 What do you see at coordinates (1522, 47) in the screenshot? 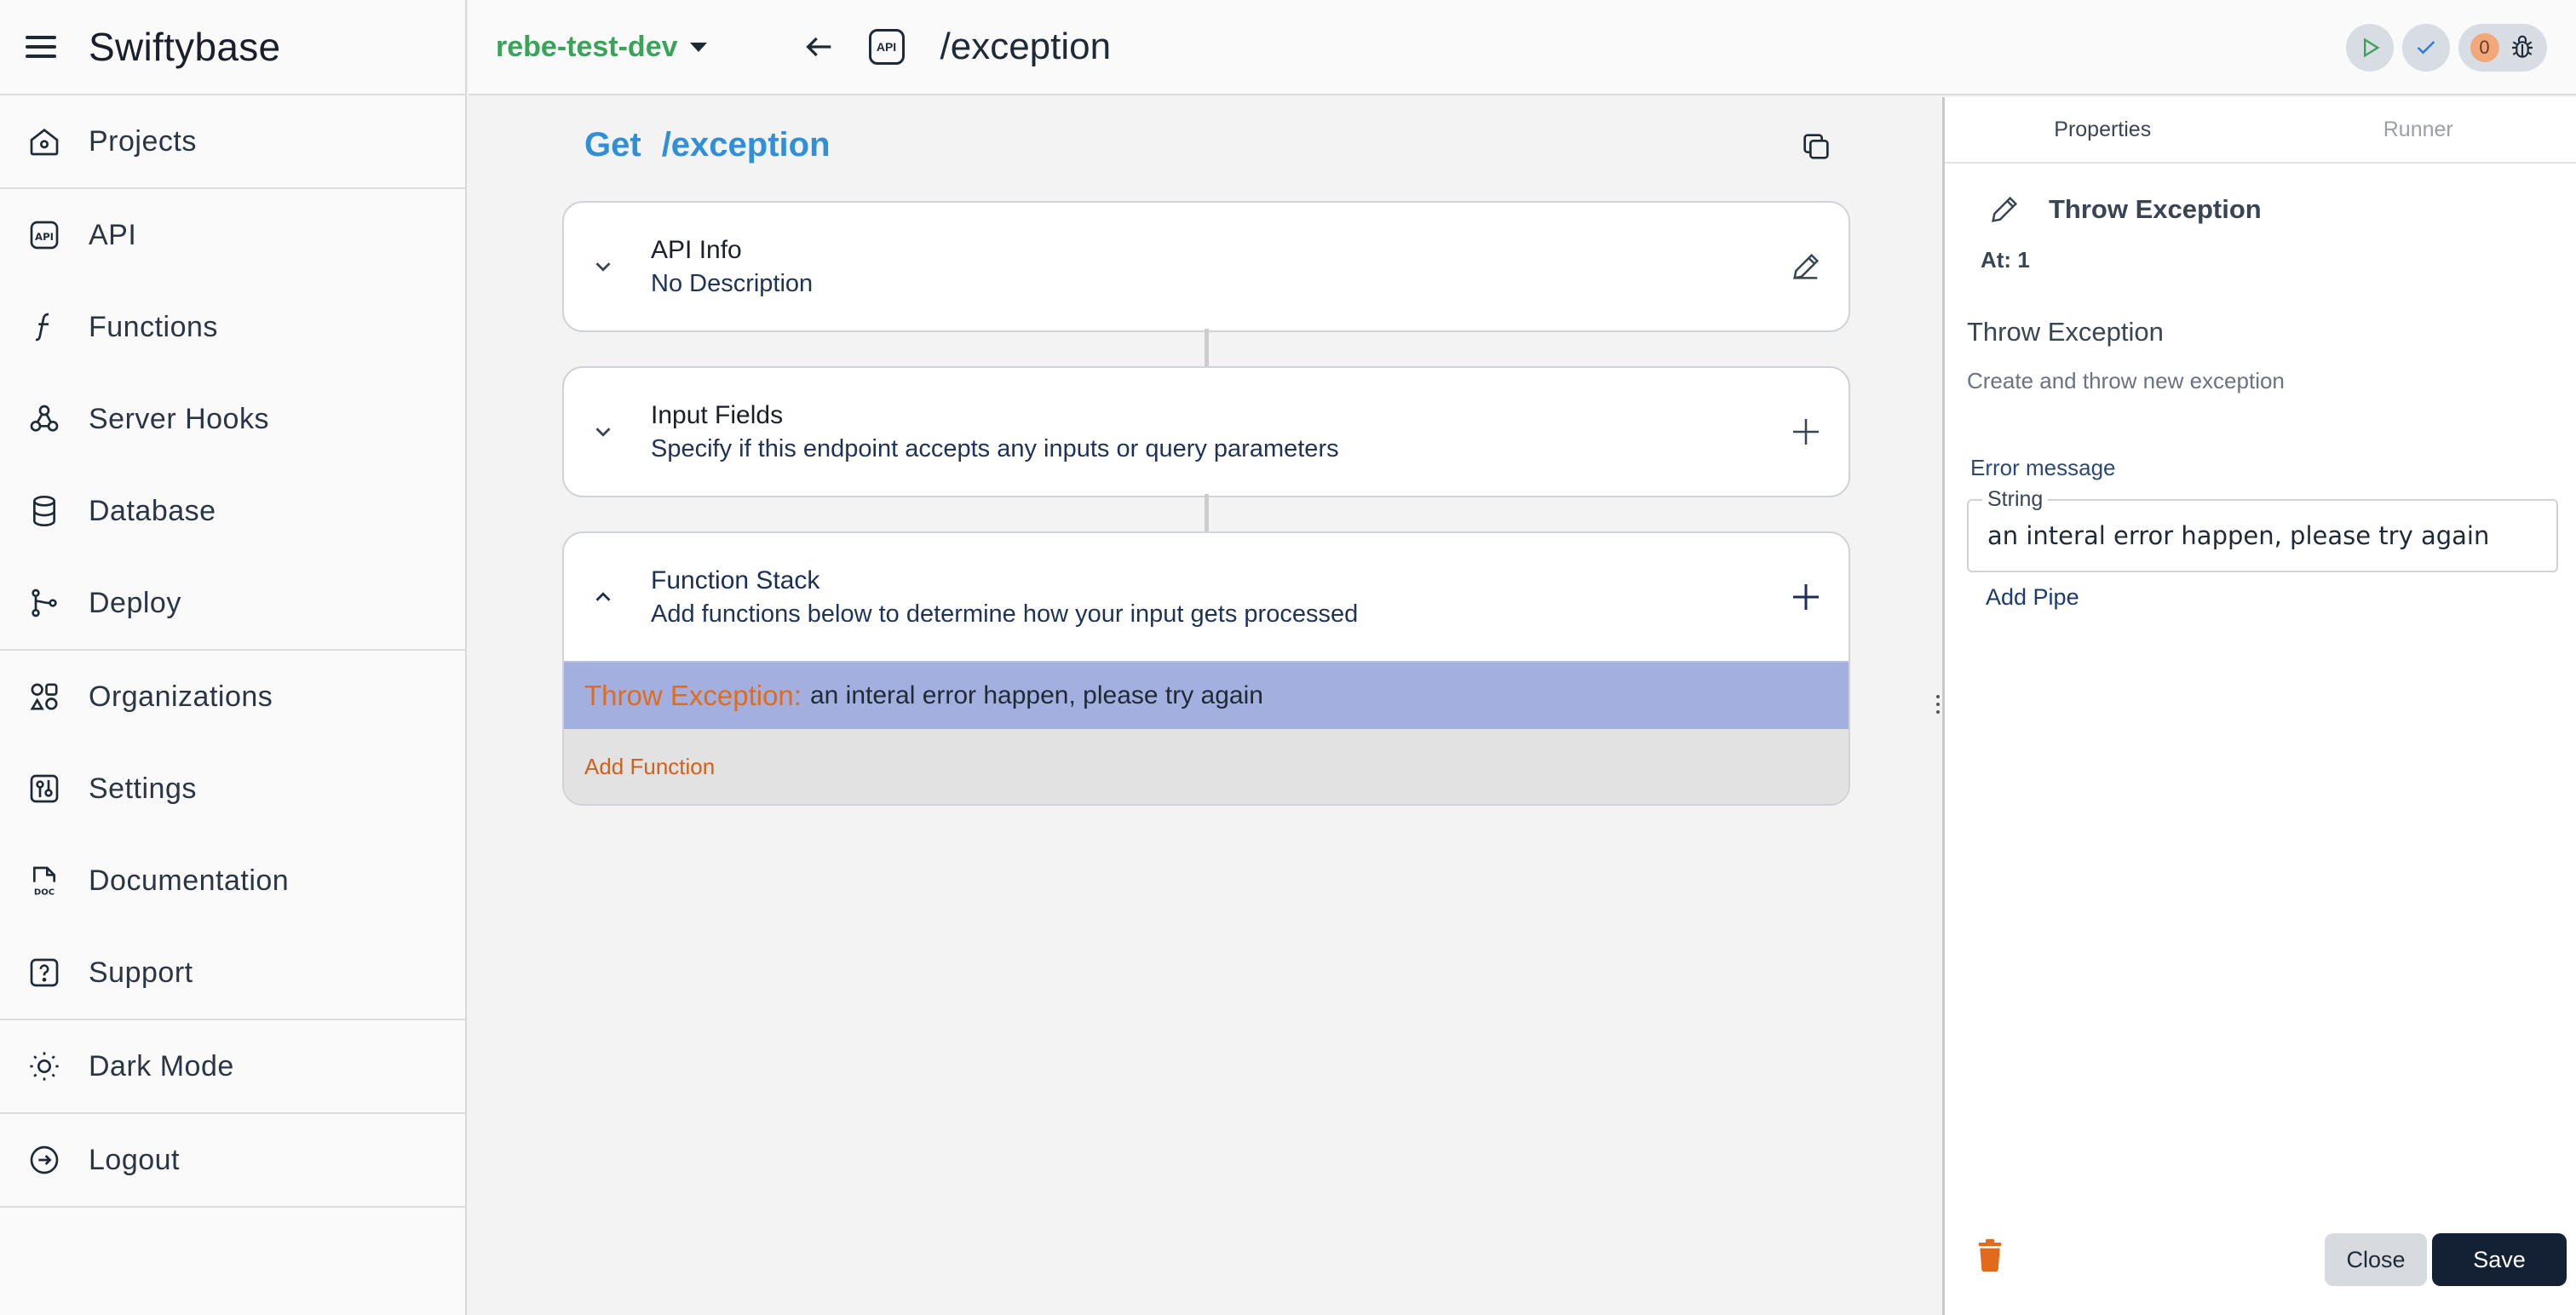
I see `top-bar: rebe-test-dev API /exception 0` at bounding box center [1522, 47].